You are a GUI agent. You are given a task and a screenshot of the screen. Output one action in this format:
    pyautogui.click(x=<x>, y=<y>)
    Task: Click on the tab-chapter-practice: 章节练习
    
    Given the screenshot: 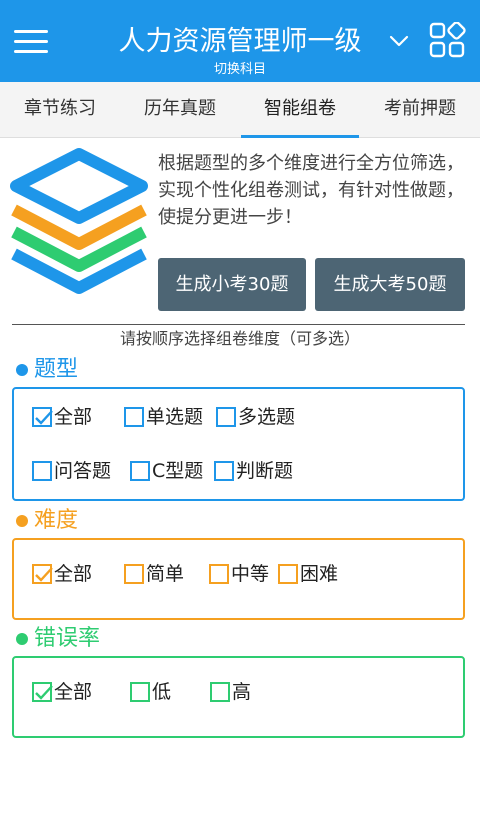 What is the action you would take?
    pyautogui.click(x=60, y=110)
    